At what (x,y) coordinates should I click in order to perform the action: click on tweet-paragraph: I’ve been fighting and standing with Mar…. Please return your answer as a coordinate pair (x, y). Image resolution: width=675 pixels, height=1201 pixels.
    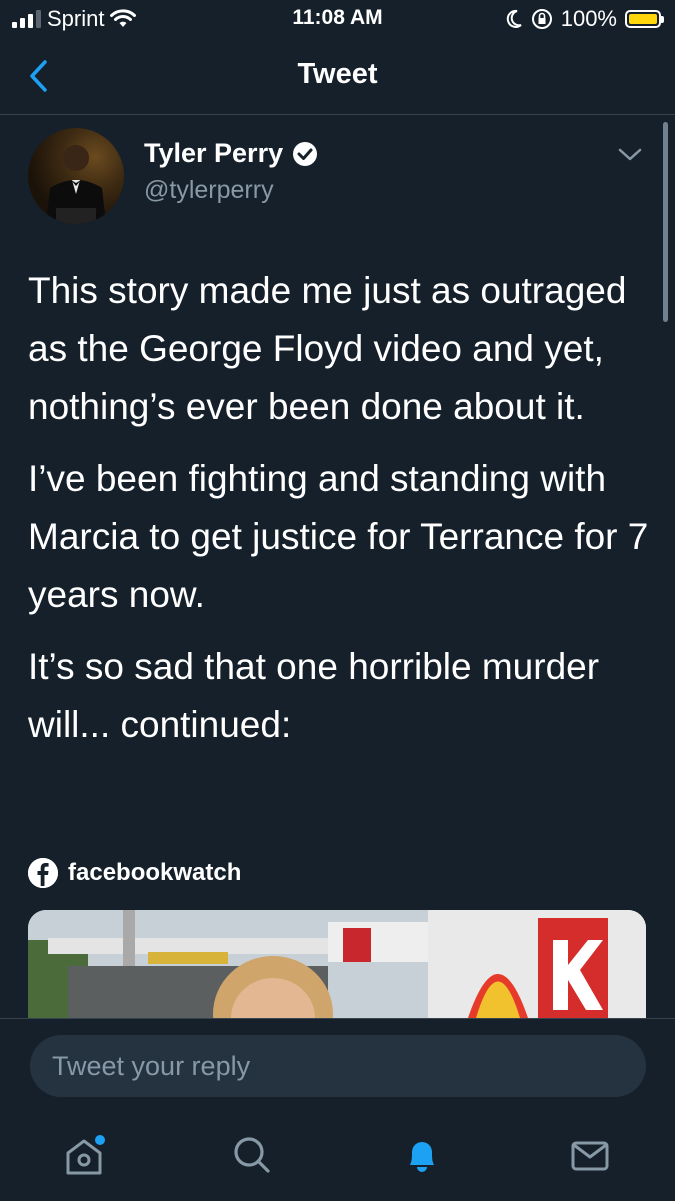
    Looking at the image, I should click on (338, 536).